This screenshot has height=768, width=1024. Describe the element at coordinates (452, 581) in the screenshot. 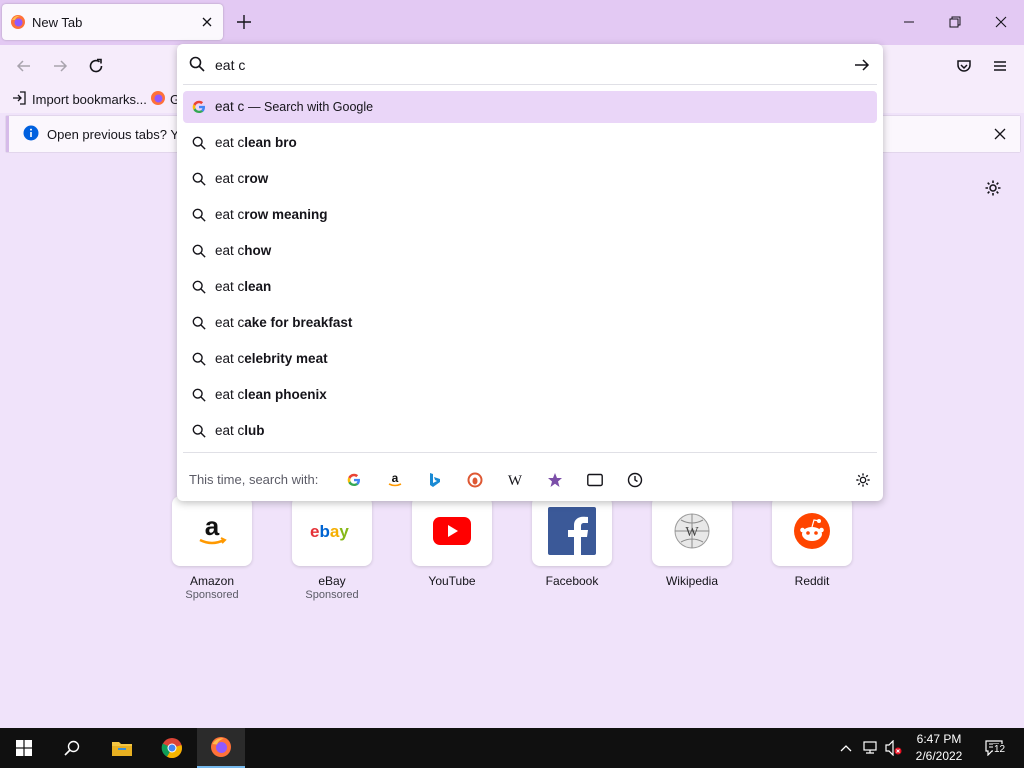

I see `shortcut-name: YouTube` at that location.